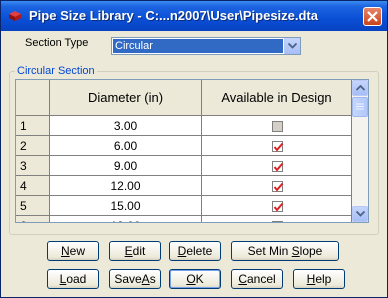  Describe the element at coordinates (285, 251) in the screenshot. I see `set-min-slope-button: Set Min Slope` at that location.